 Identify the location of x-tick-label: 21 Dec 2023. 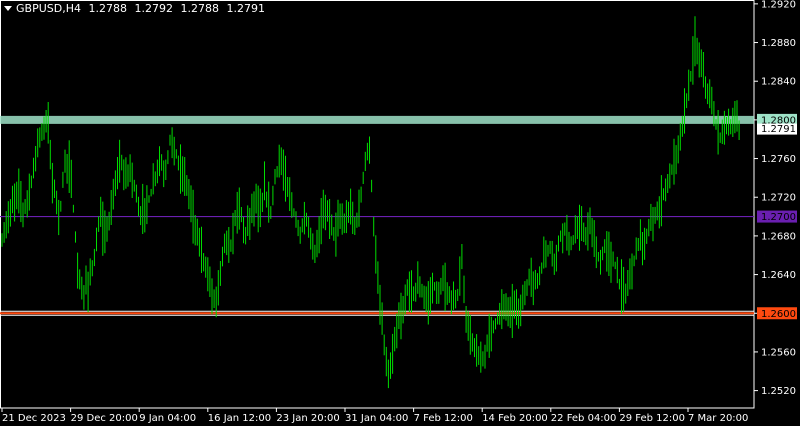
(34, 418).